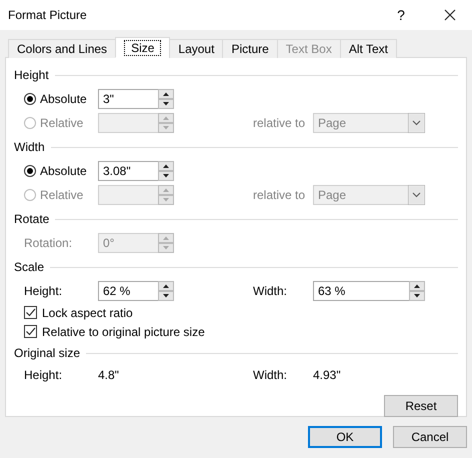 This screenshot has height=458, width=472. Describe the element at coordinates (401, 15) in the screenshot. I see `help-button: ?` at that location.